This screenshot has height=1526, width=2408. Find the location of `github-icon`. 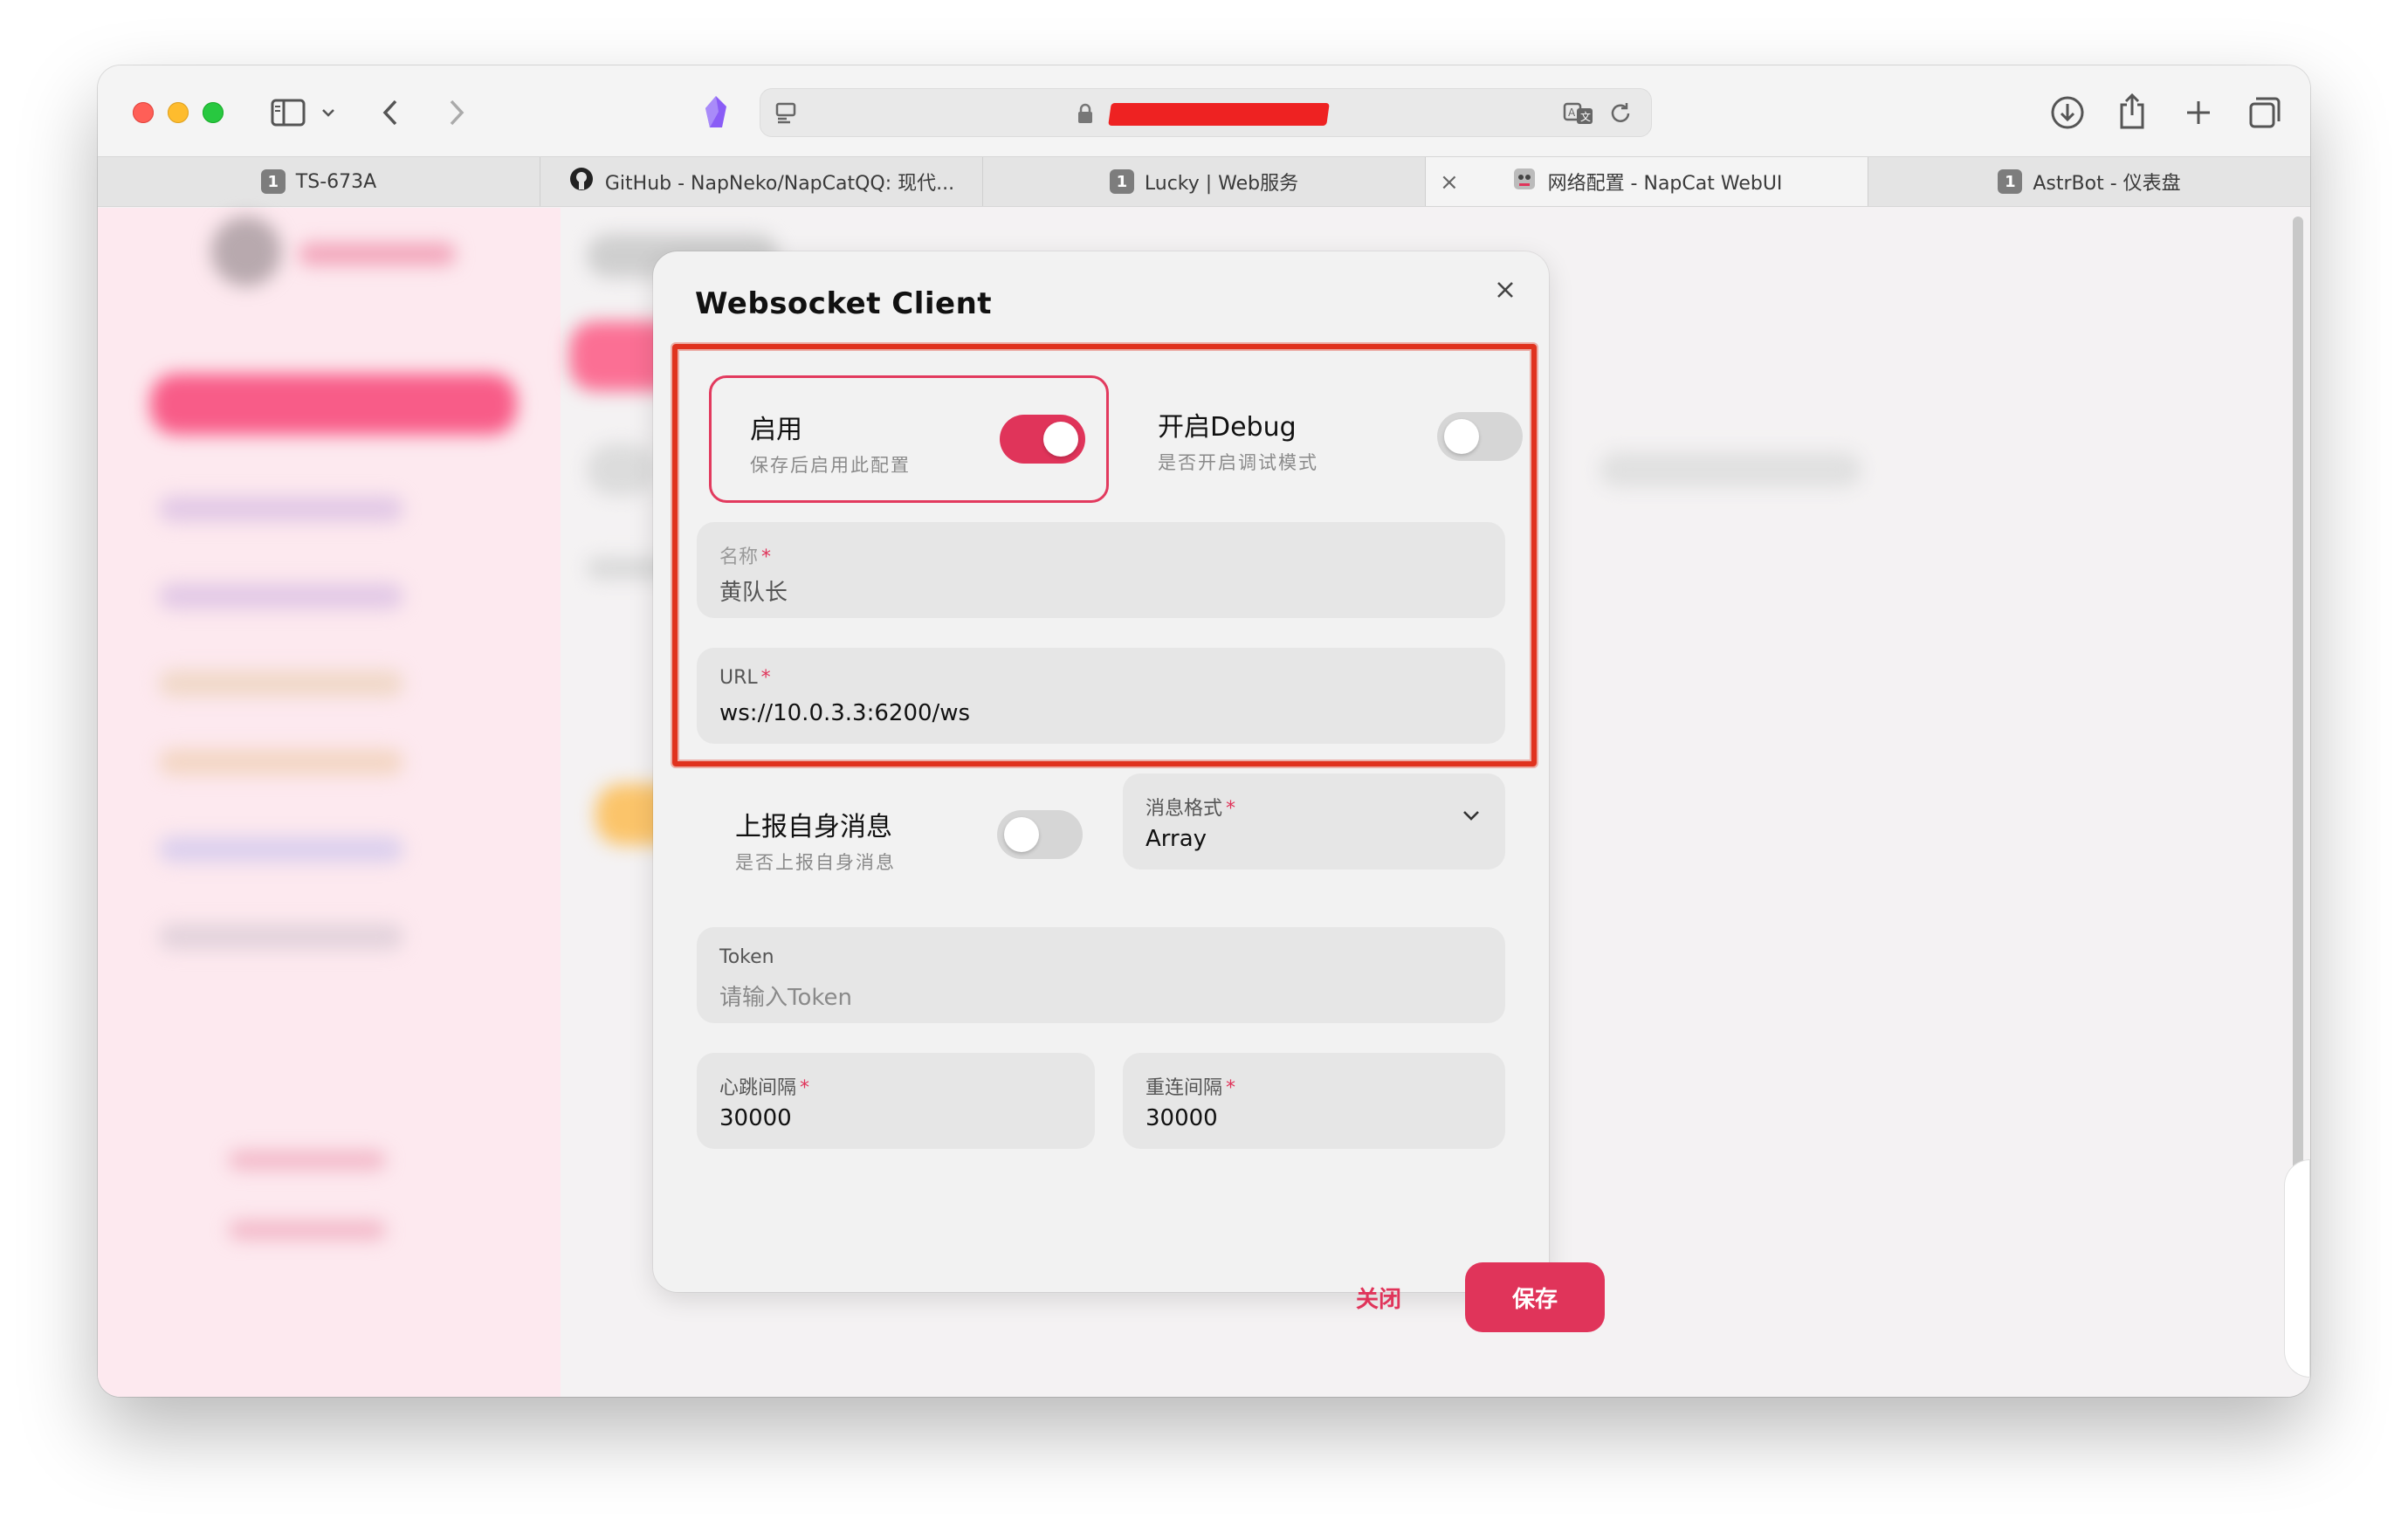

github-icon is located at coordinates (581, 181).